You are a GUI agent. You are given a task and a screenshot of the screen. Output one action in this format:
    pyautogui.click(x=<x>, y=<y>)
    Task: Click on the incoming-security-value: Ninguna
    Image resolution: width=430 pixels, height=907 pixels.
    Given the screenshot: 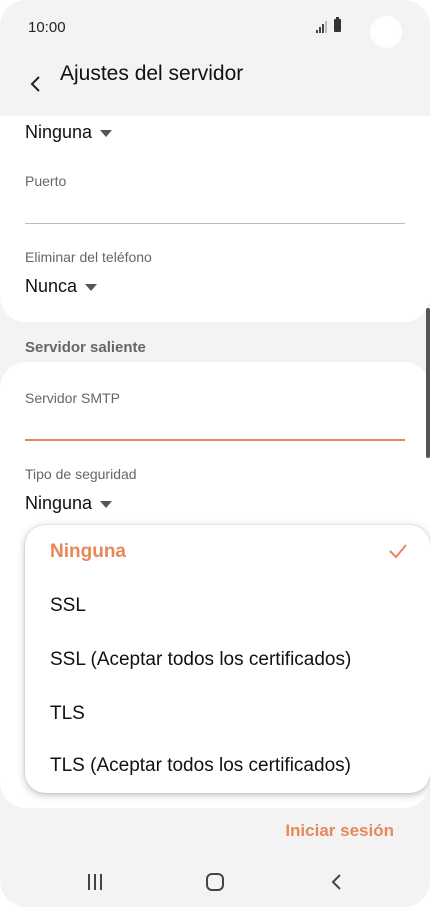 What is the action you would take?
    pyautogui.click(x=59, y=132)
    